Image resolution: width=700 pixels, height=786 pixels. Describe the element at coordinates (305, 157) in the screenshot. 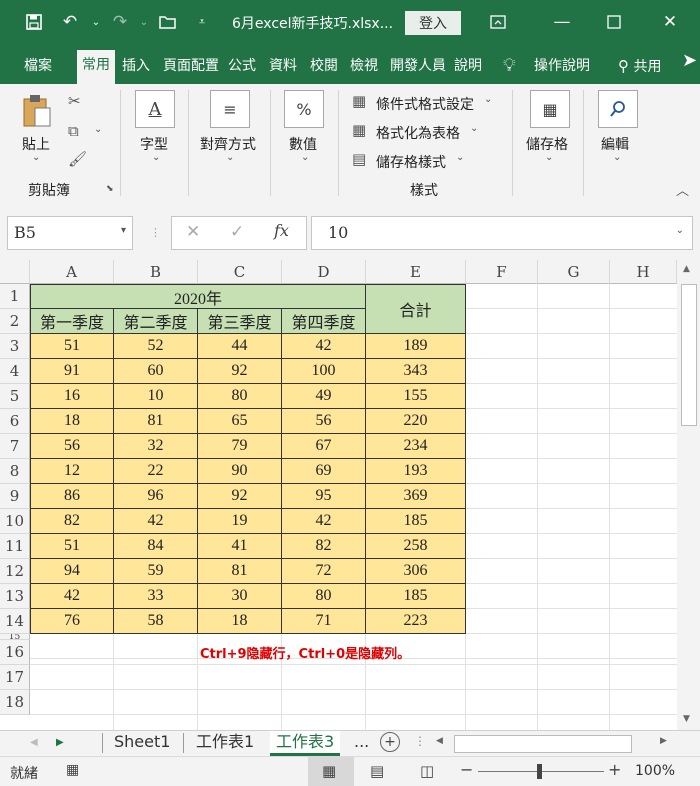

I see `number-dropdown-icon: ⌄` at that location.